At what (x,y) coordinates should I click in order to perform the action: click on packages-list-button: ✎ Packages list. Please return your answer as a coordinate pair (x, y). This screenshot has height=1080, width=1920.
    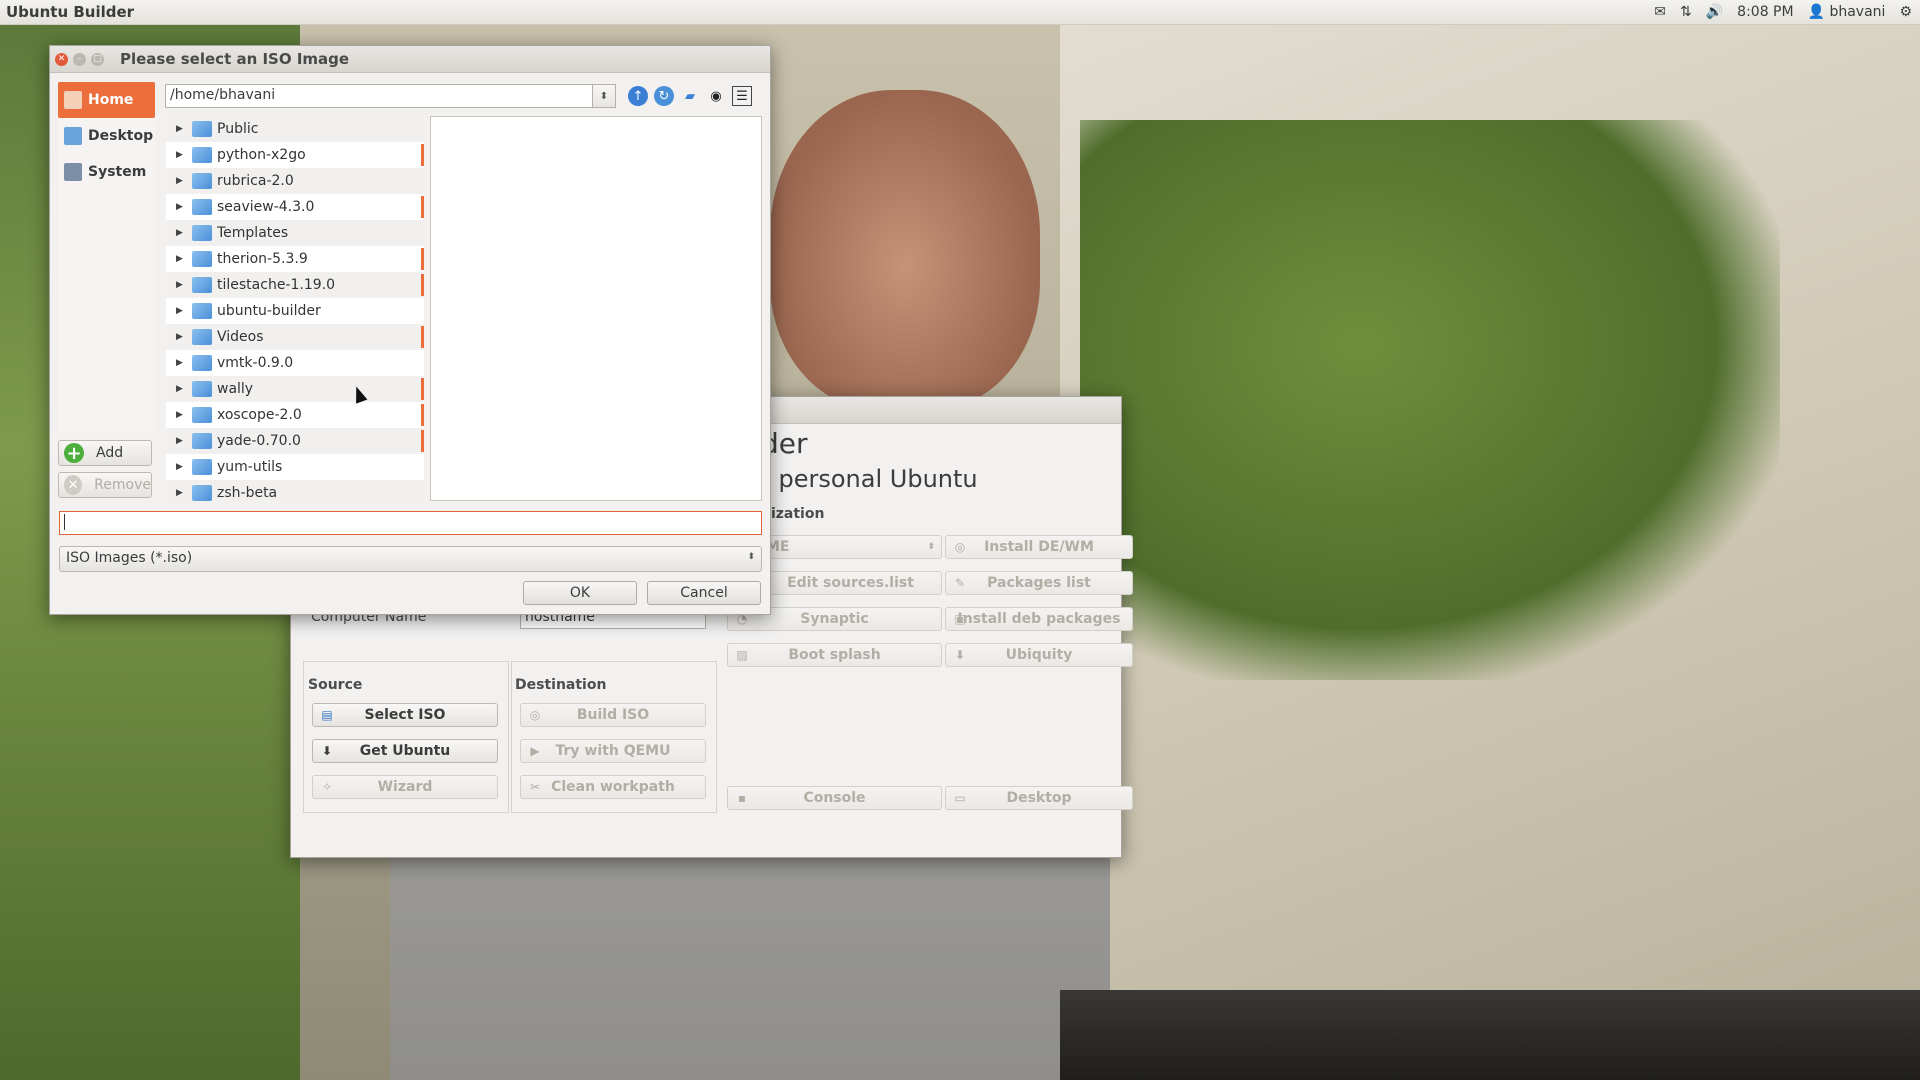
    Looking at the image, I should click on (1039, 583).